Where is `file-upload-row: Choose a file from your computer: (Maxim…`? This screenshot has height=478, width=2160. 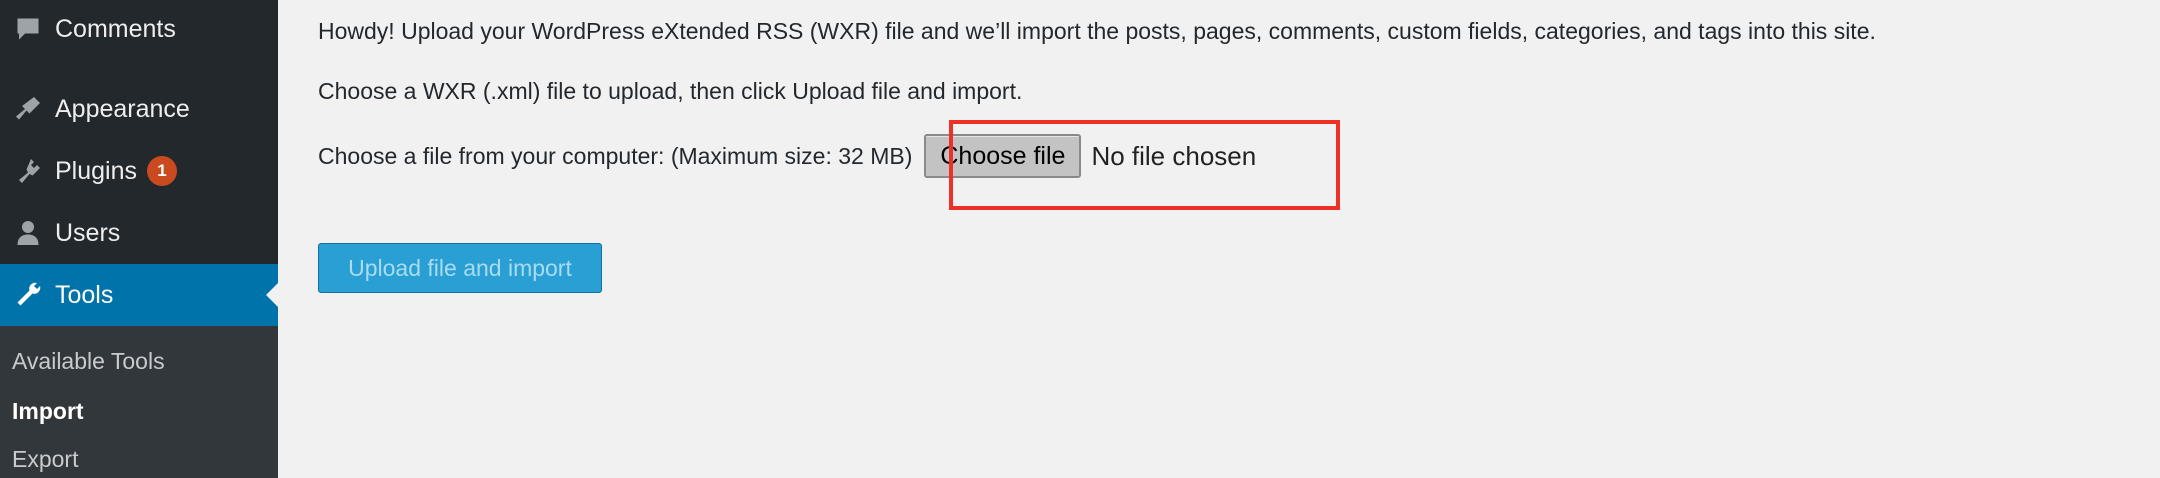
file-upload-row: Choose a file from your computer: (Maxim… is located at coordinates (787, 156).